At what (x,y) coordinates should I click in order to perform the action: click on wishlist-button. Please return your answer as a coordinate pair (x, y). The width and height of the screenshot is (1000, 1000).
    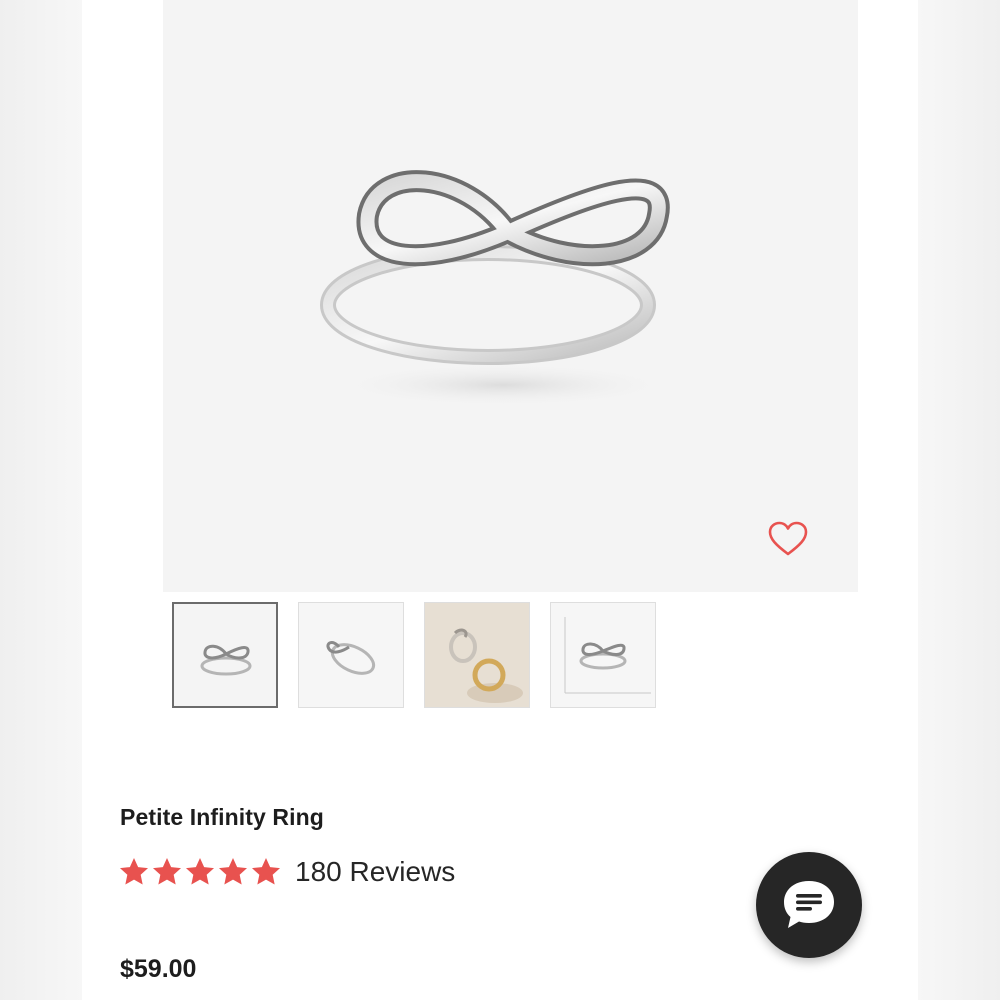
    Looking at the image, I should click on (788, 539).